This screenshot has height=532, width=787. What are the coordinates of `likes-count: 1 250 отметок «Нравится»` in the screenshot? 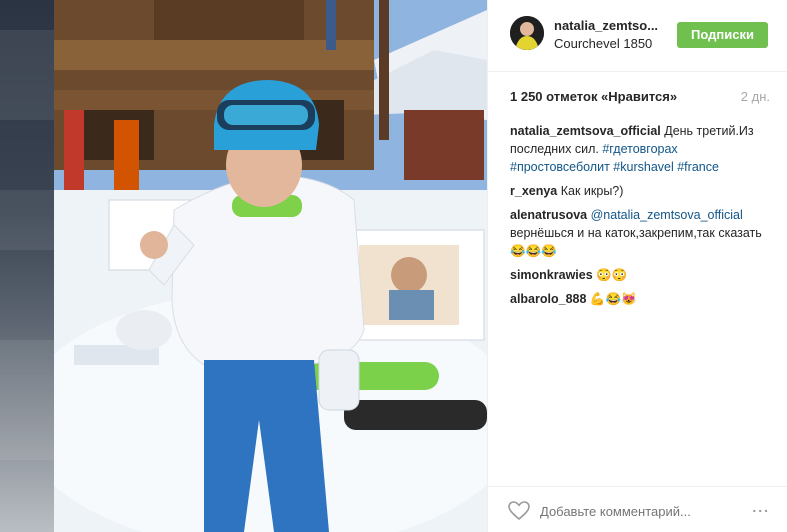 It's located at (593, 96).